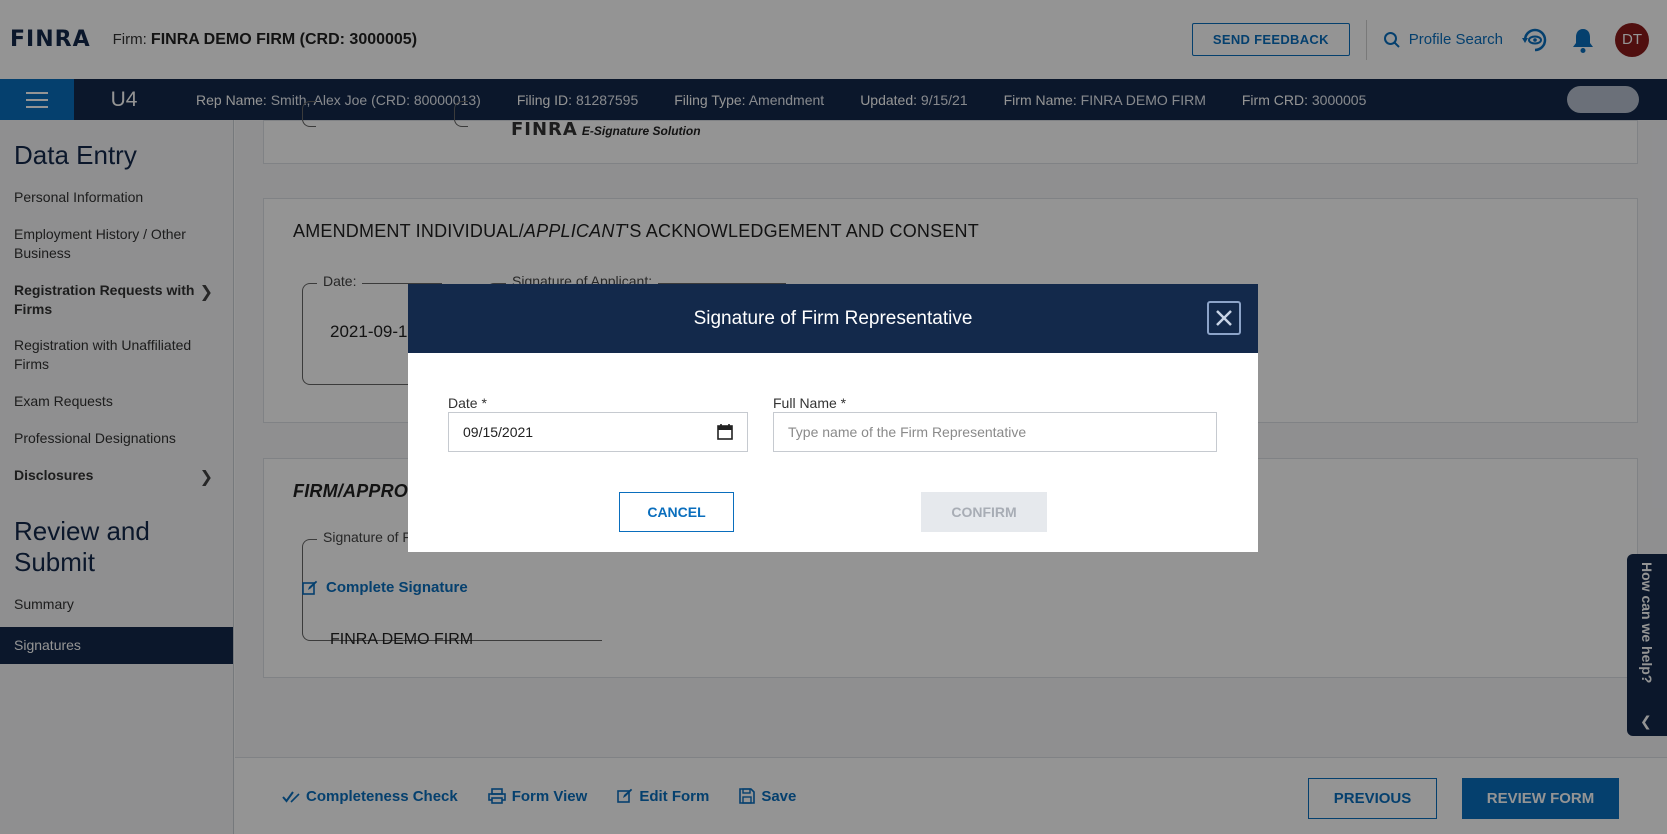  I want to click on full-name-input: Type name of the Firm Representative, so click(995, 432).